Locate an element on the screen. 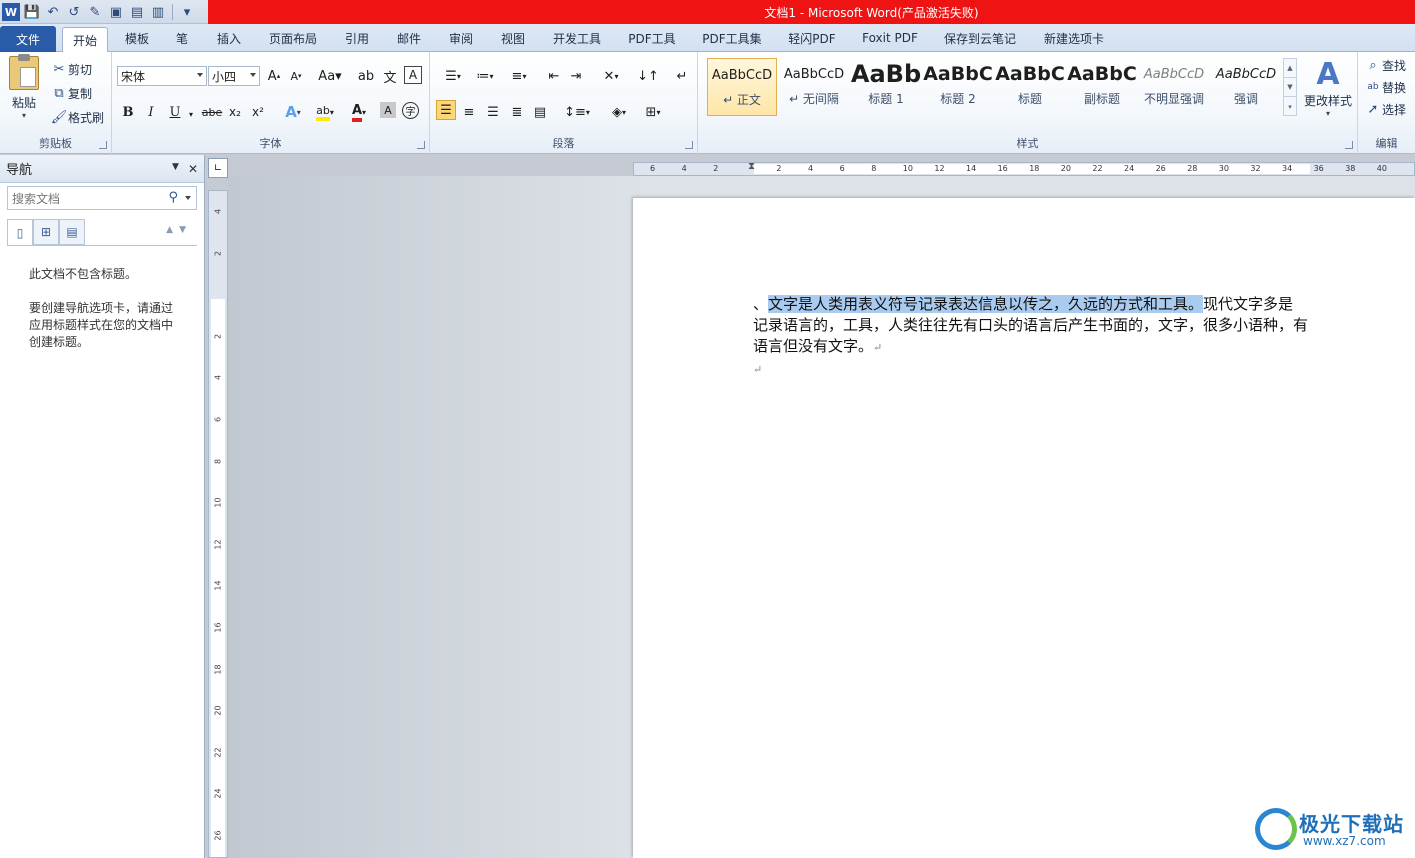  open-icon: ▤ is located at coordinates (137, 12).